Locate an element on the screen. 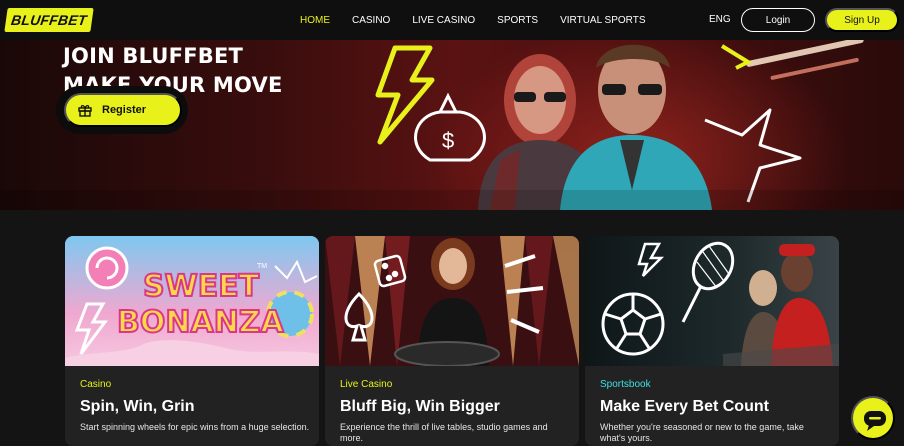 This screenshot has height=446, width=904. card-category: Sportsbook is located at coordinates (625, 384).